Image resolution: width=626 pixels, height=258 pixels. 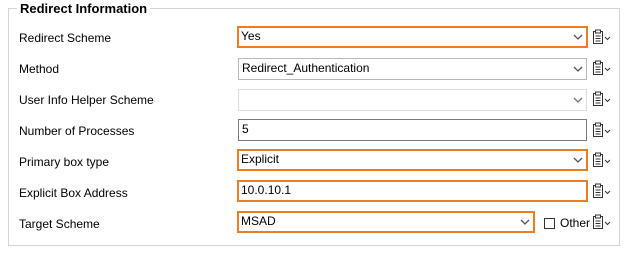 I want to click on target-scheme-label: Target Scheme, so click(x=59, y=224).